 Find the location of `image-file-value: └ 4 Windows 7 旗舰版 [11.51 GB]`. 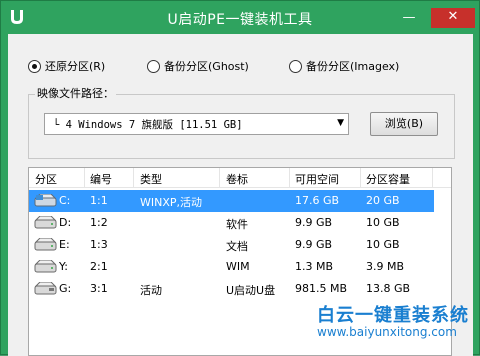

image-file-value: └ 4 Windows 7 旗舰版 [11.51 GB] is located at coordinates (148, 125).